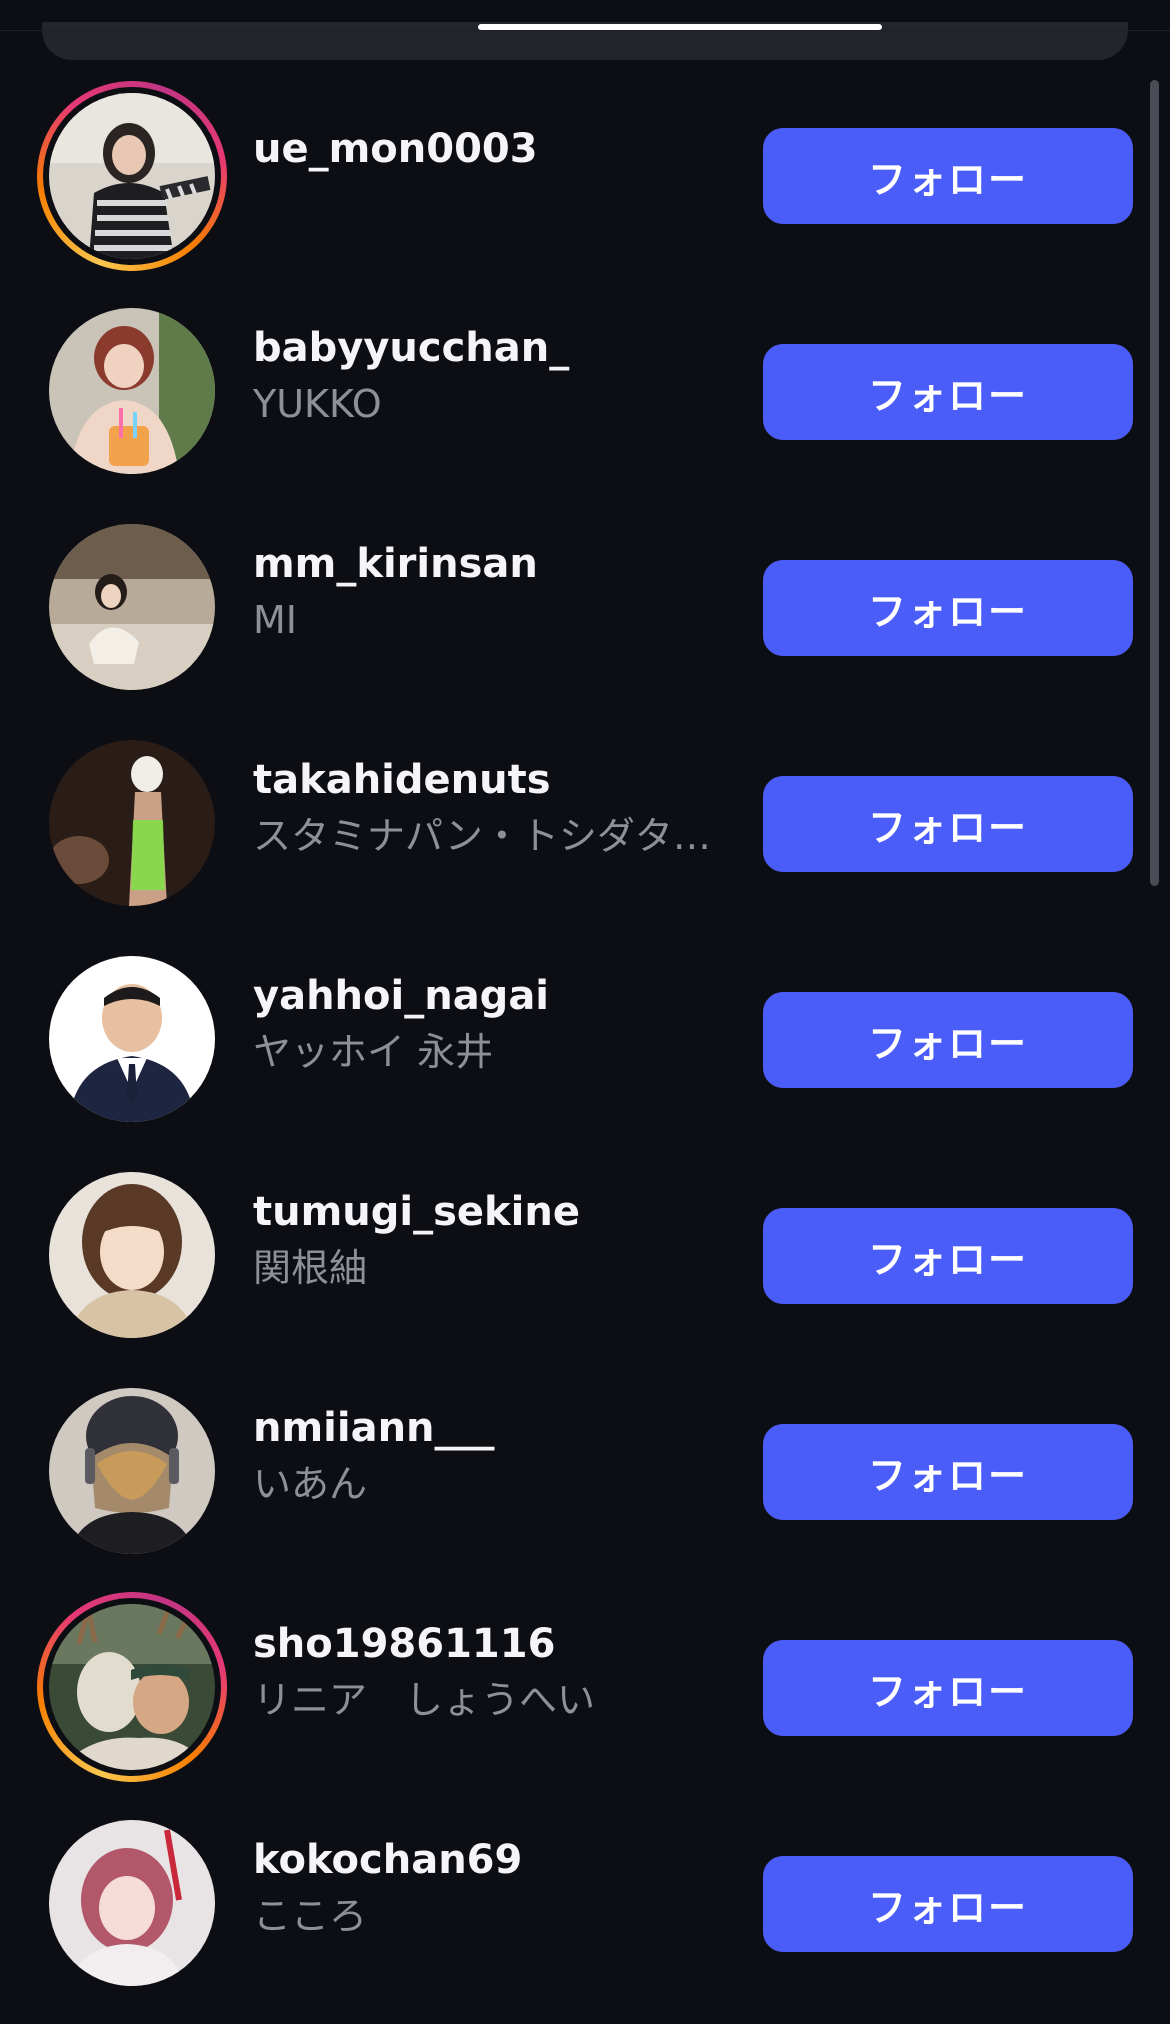 The image size is (1170, 2024). I want to click on username: sho19861116, so click(493, 1644).